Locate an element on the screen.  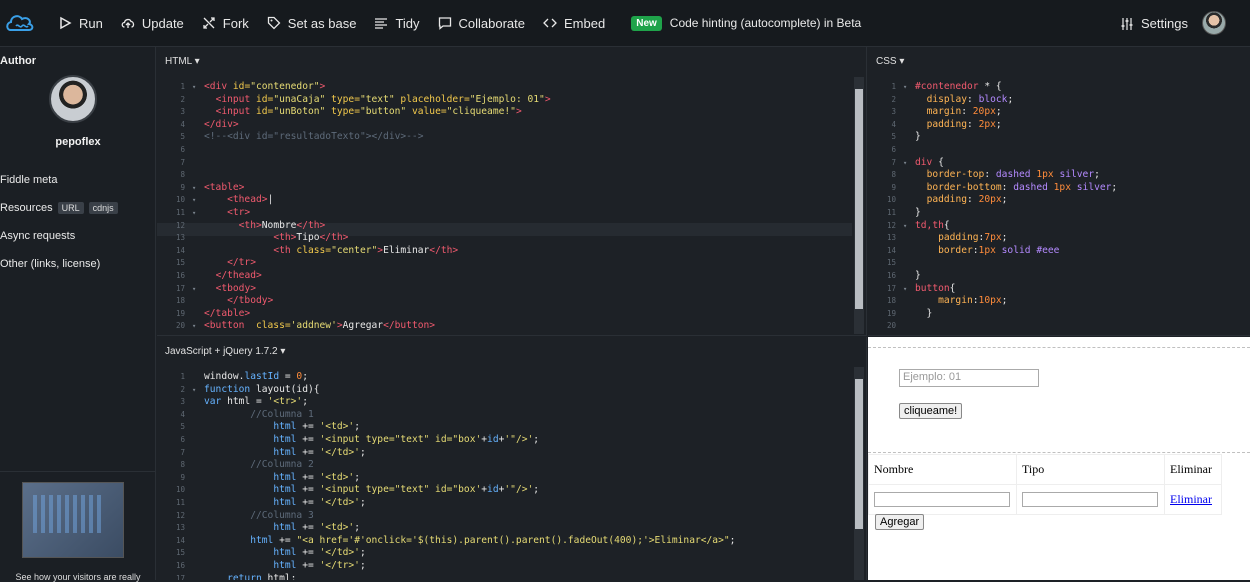
code-token: #eee is located at coordinates (1048, 250).